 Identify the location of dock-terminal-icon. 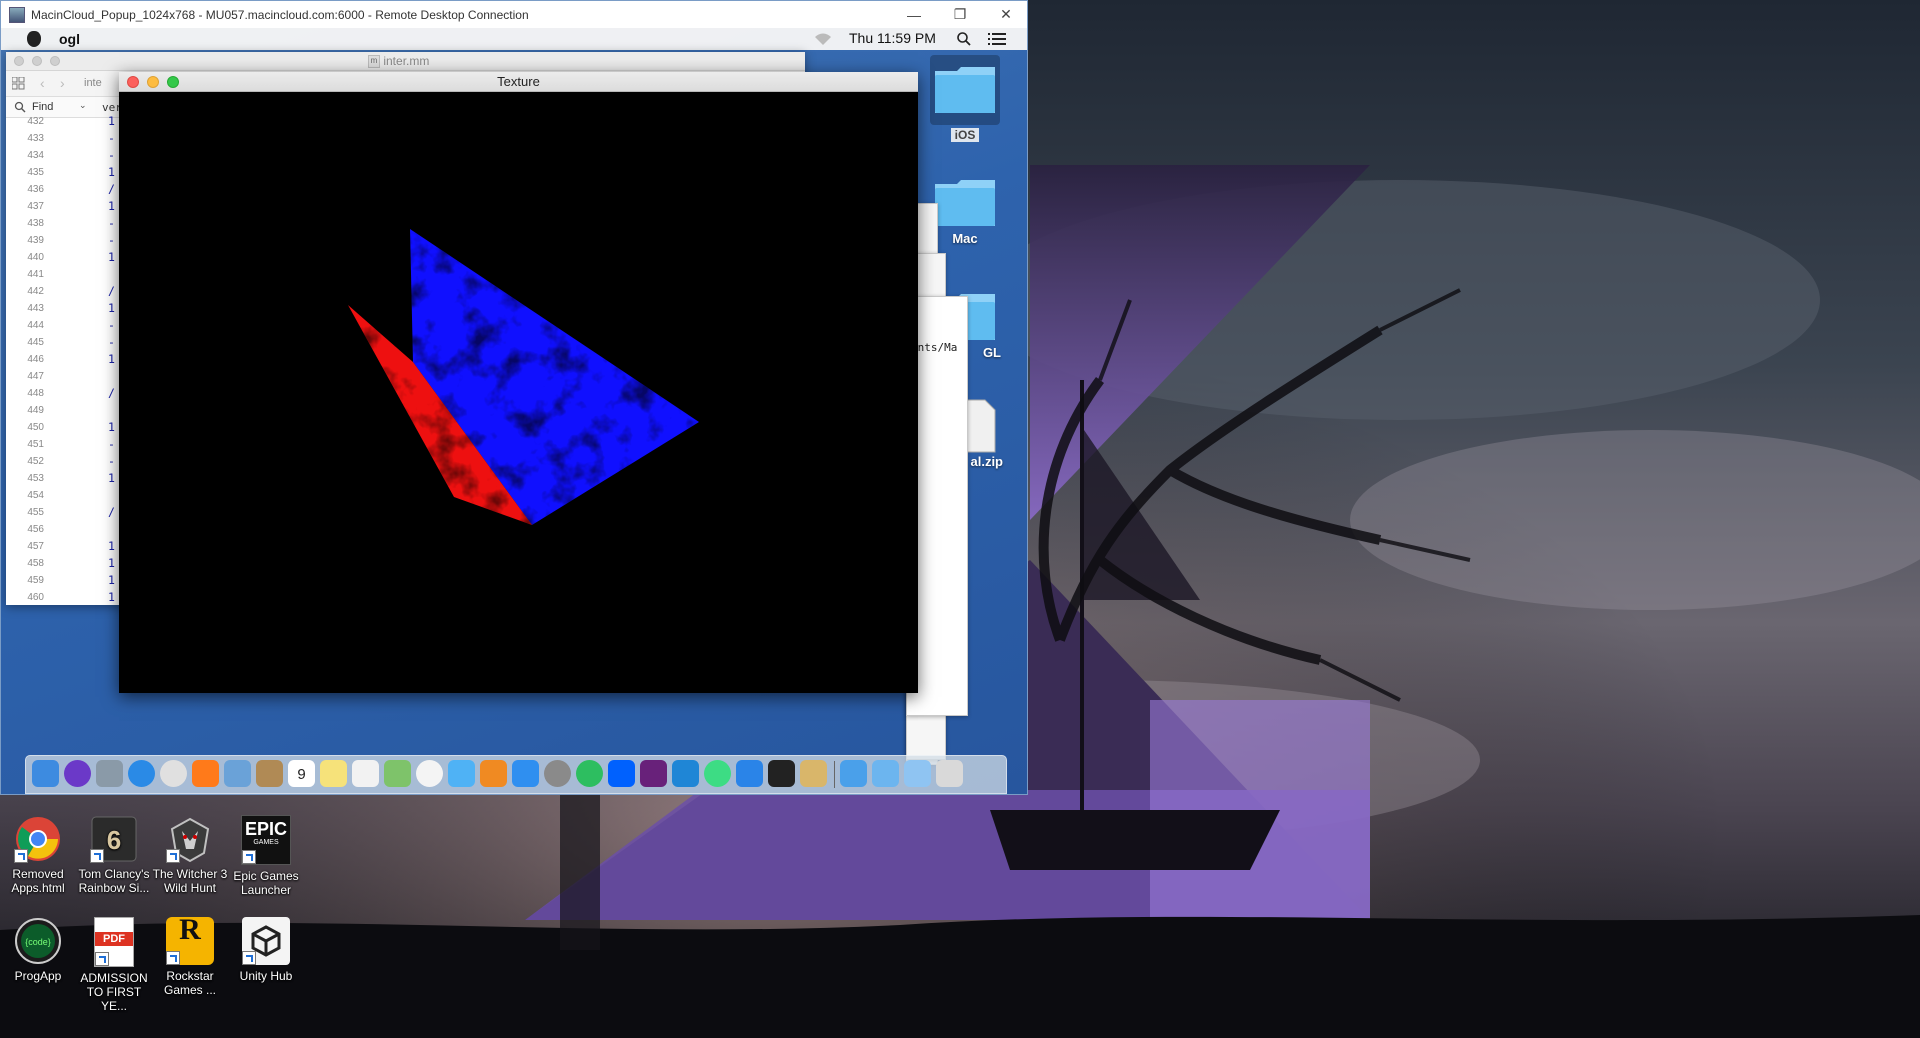
(781, 773).